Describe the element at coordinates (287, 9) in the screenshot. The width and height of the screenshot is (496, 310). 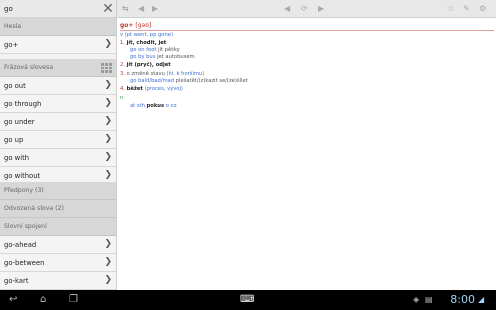
I see `history-back-icon: ◀` at that location.